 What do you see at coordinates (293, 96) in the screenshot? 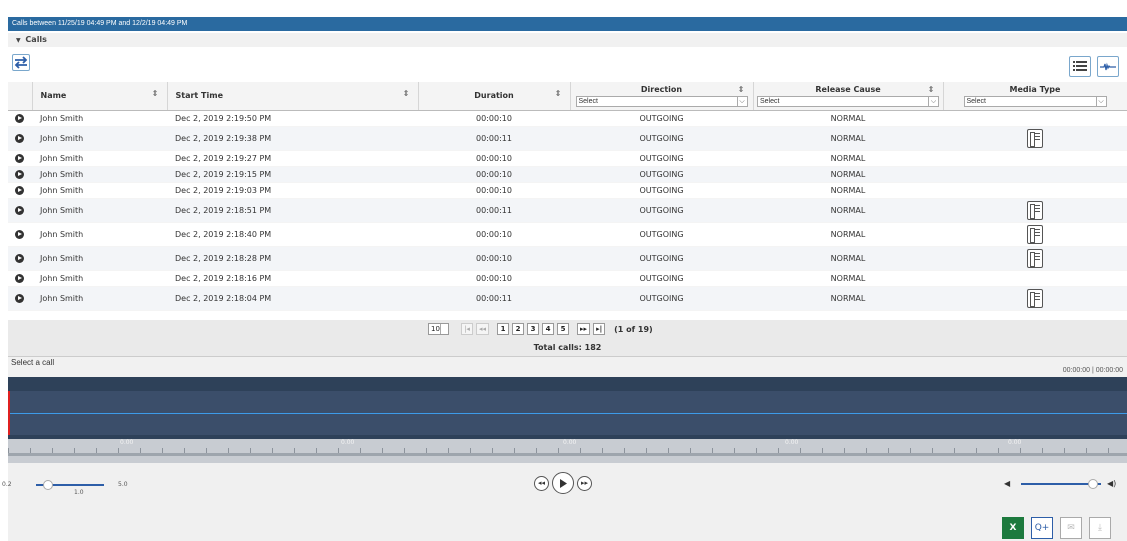
I see `column-header-start-time: Start Time ⇕` at bounding box center [293, 96].